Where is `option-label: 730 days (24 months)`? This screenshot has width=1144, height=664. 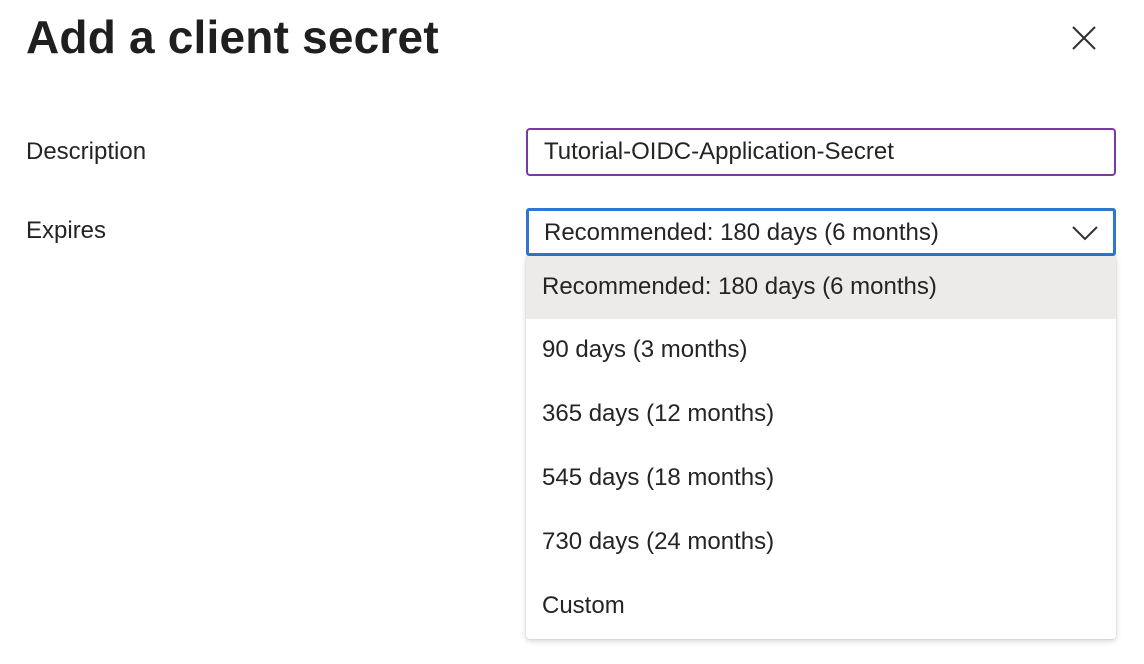
option-label: 730 days (24 months) is located at coordinates (658, 541).